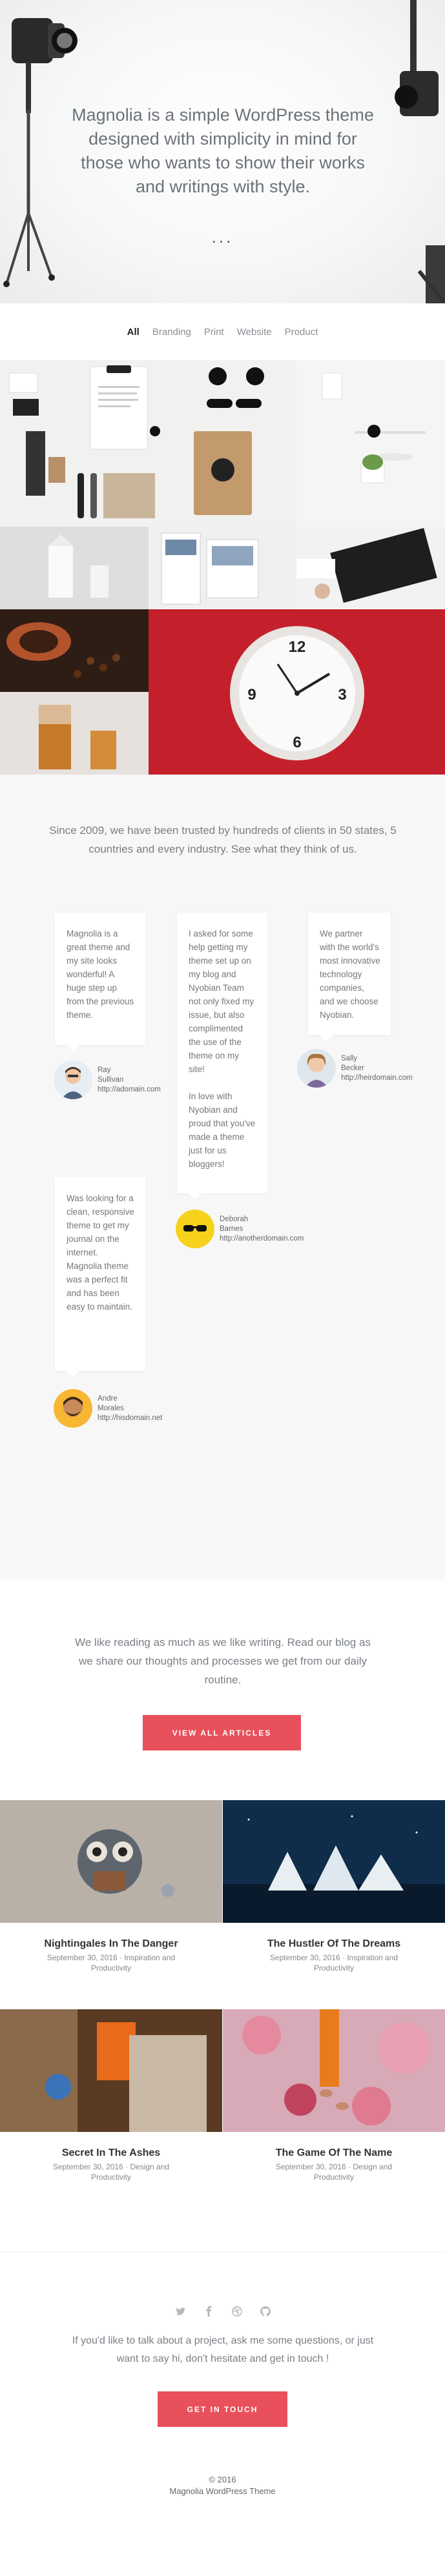 Image resolution: width=445 pixels, height=2576 pixels. I want to click on robot-owl-image, so click(111, 1861).